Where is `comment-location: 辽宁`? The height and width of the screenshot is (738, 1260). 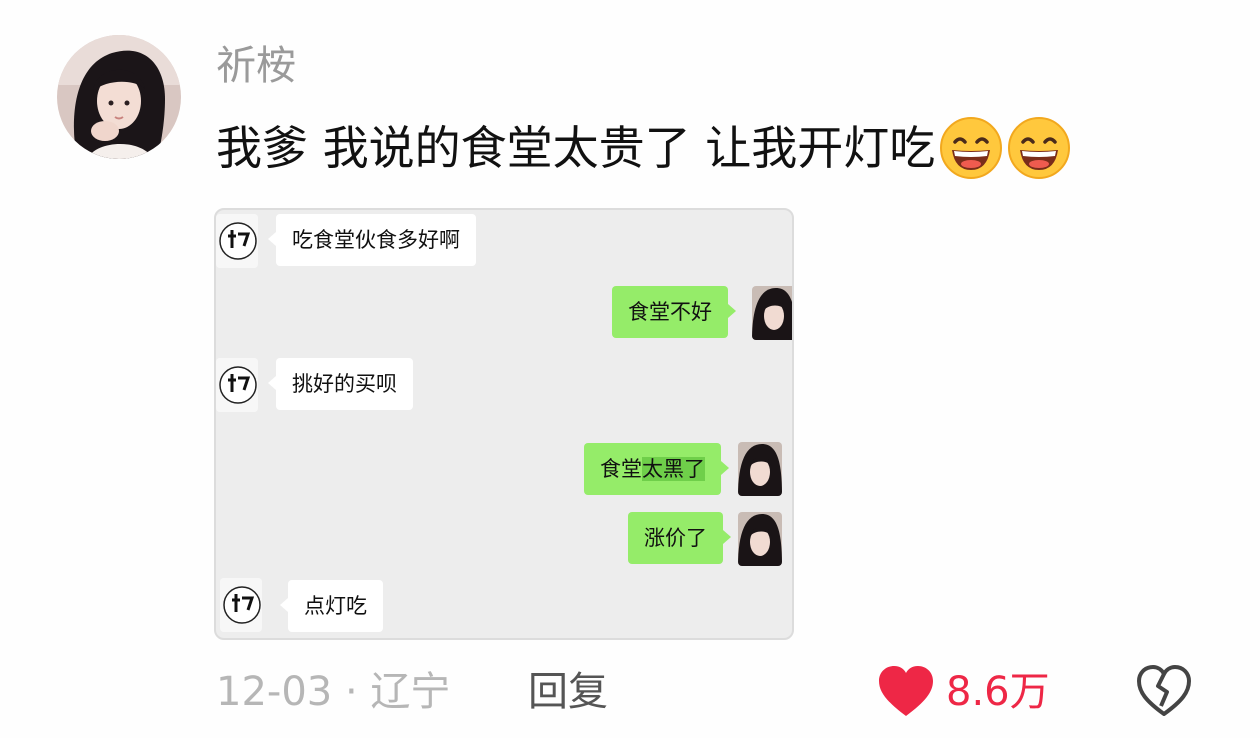
comment-location: 辽宁 is located at coordinates (410, 692).